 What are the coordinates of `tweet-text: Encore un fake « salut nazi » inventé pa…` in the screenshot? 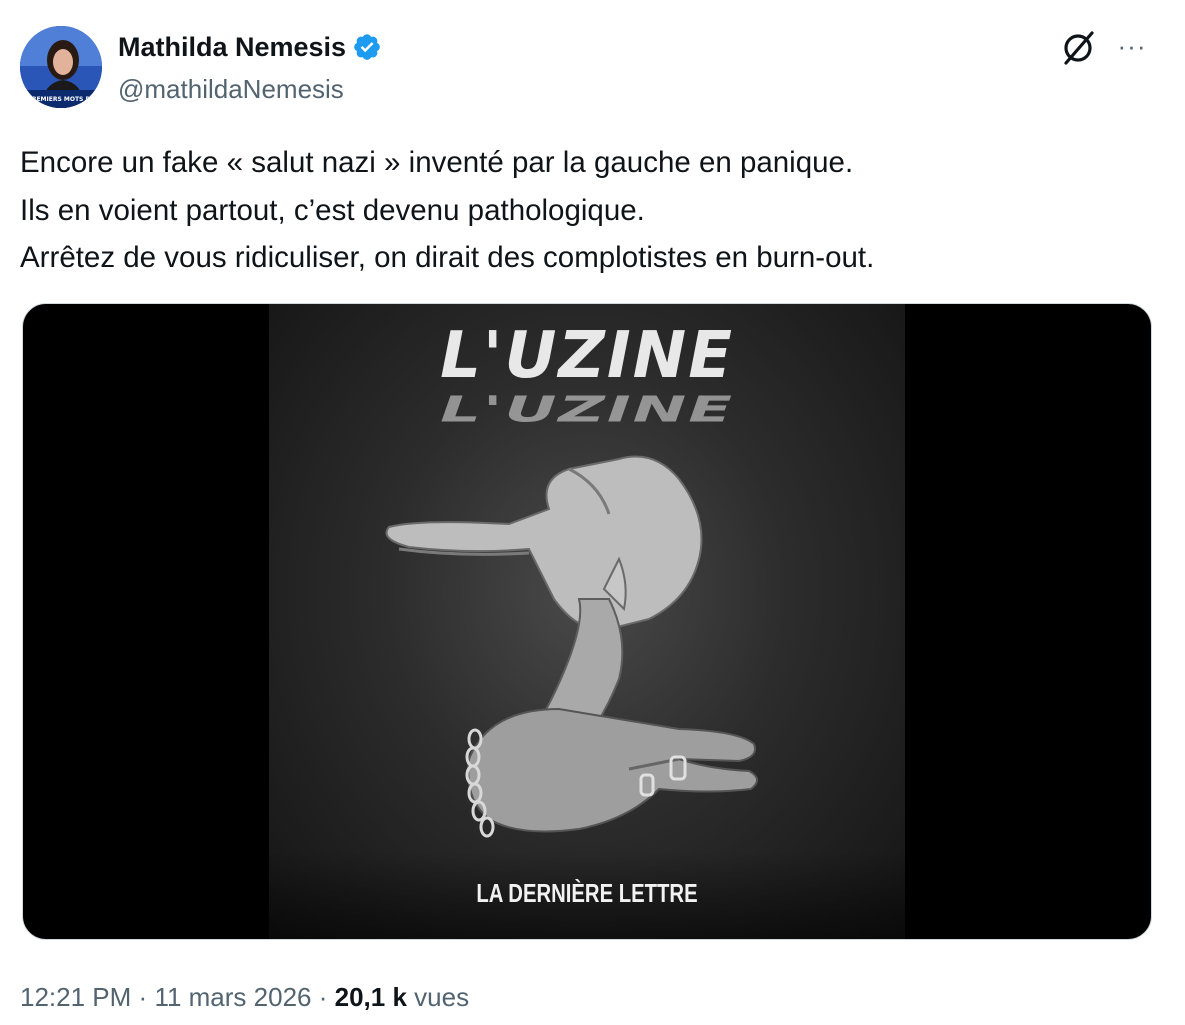 It's located at (590, 210).